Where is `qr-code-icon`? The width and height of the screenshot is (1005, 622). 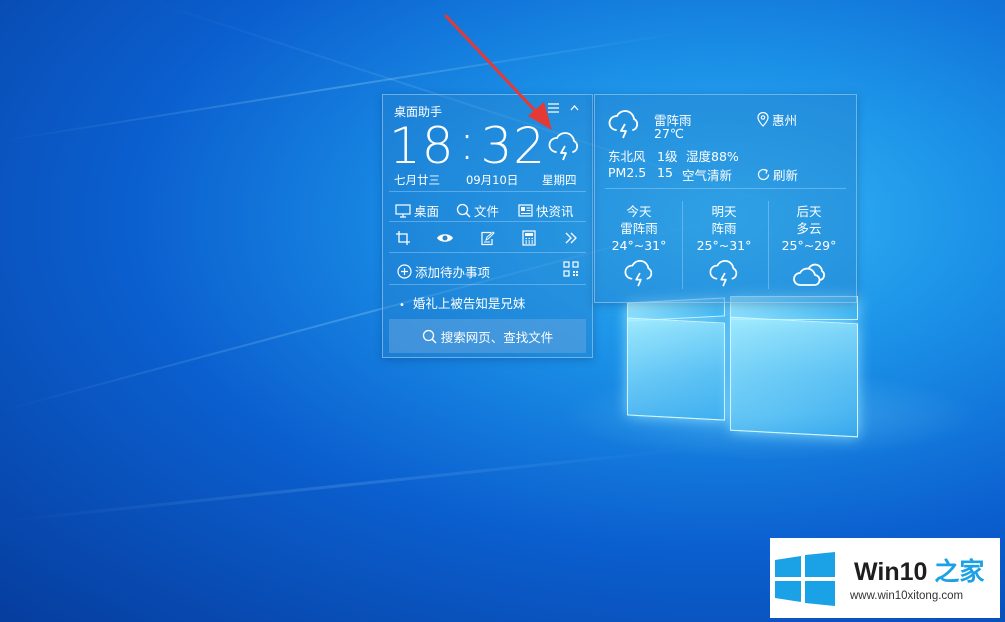
qr-code-icon is located at coordinates (571, 269).